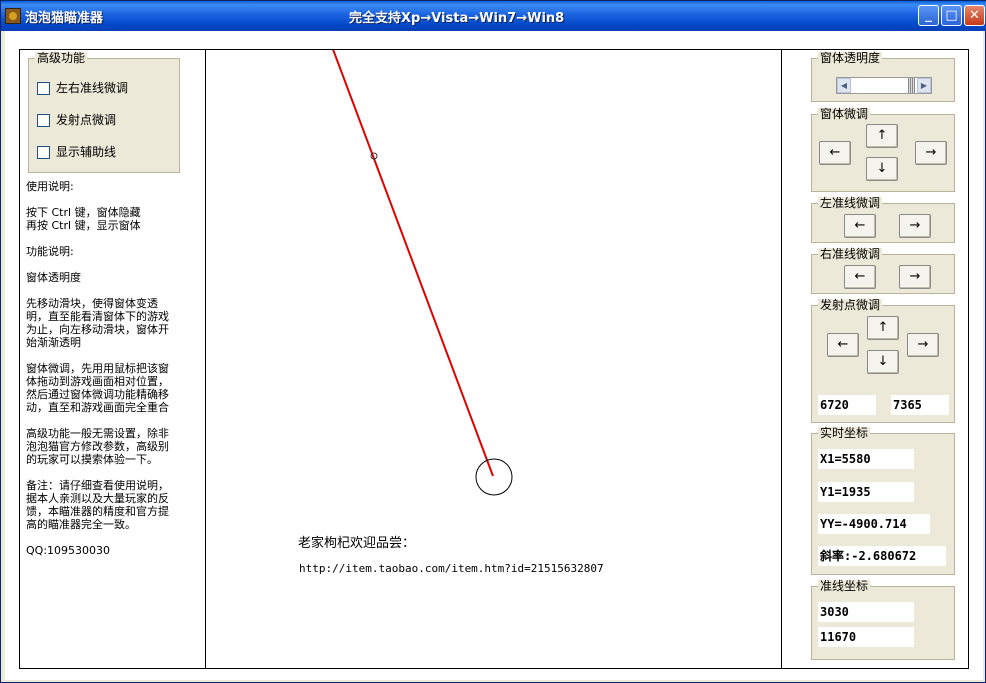 The image size is (986, 683). Describe the element at coordinates (924, 85) in the screenshot. I see `slider-right-arrow-icon: ▶` at that location.